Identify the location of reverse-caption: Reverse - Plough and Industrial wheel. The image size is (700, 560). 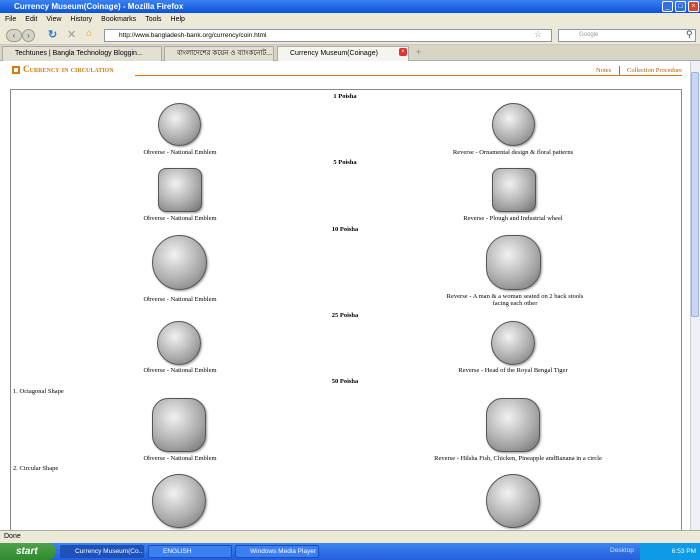
(513, 218).